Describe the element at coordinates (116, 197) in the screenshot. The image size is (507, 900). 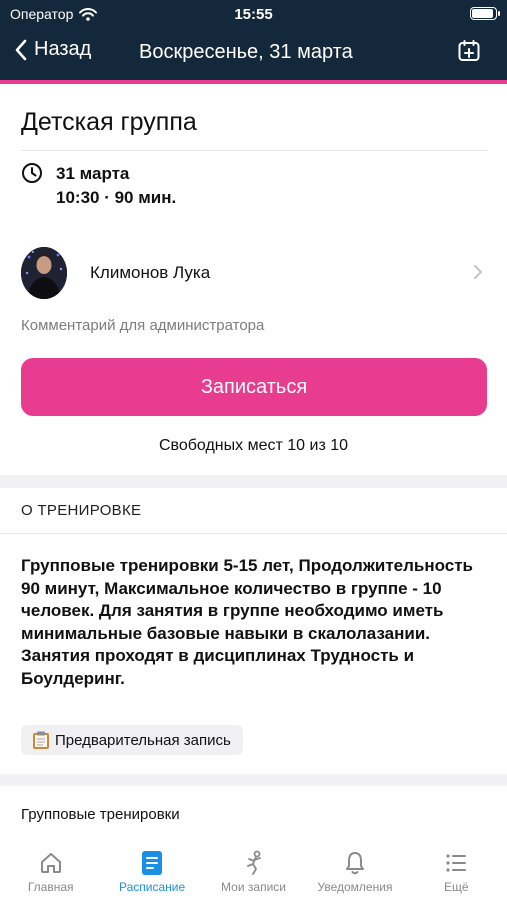
I see `event-time: 10:30 · 90 мин.` at that location.